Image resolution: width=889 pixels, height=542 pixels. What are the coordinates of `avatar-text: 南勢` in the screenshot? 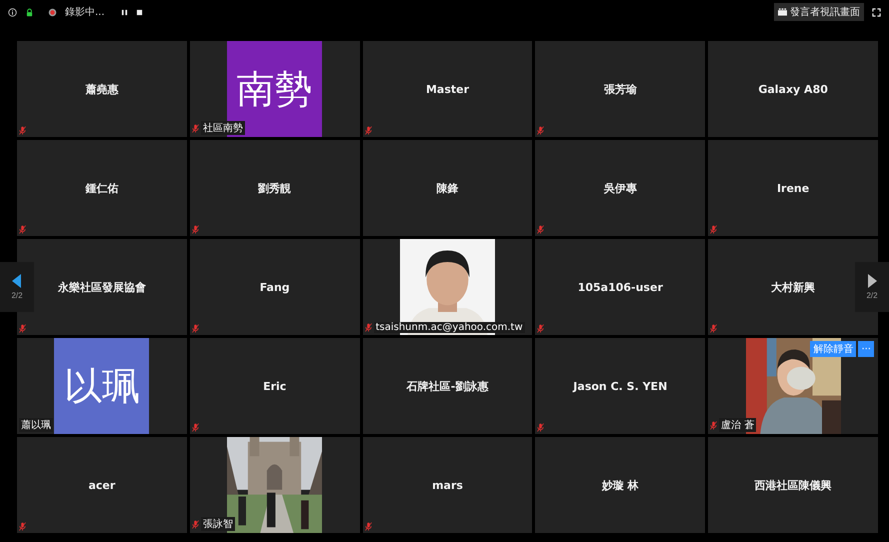 It's located at (274, 89).